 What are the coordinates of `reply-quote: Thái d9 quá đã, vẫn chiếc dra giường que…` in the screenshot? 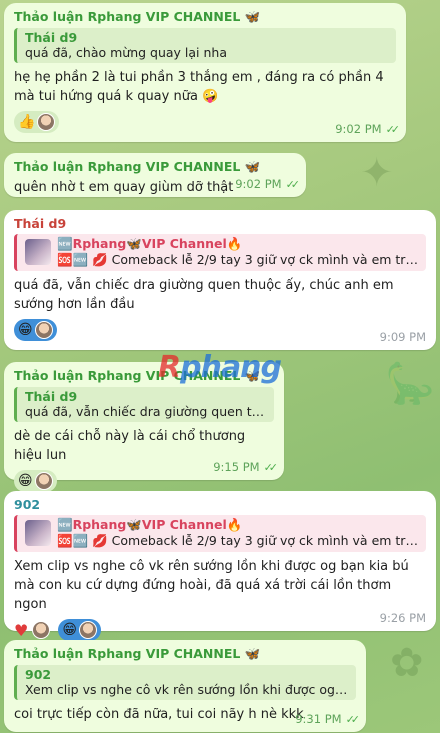 It's located at (144, 404).